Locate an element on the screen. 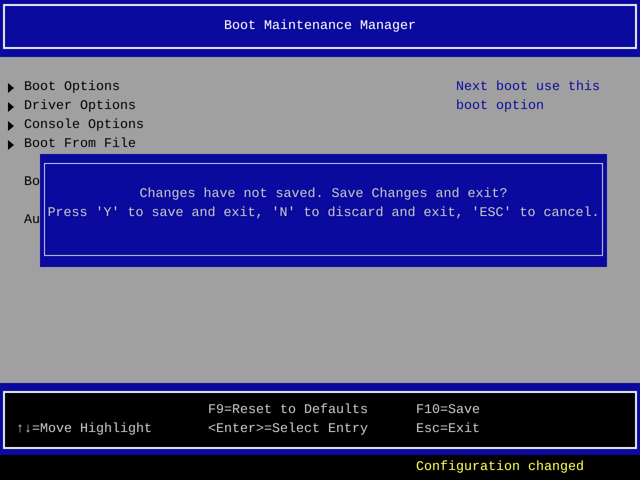  menu-item: Boot From File is located at coordinates (80, 144).